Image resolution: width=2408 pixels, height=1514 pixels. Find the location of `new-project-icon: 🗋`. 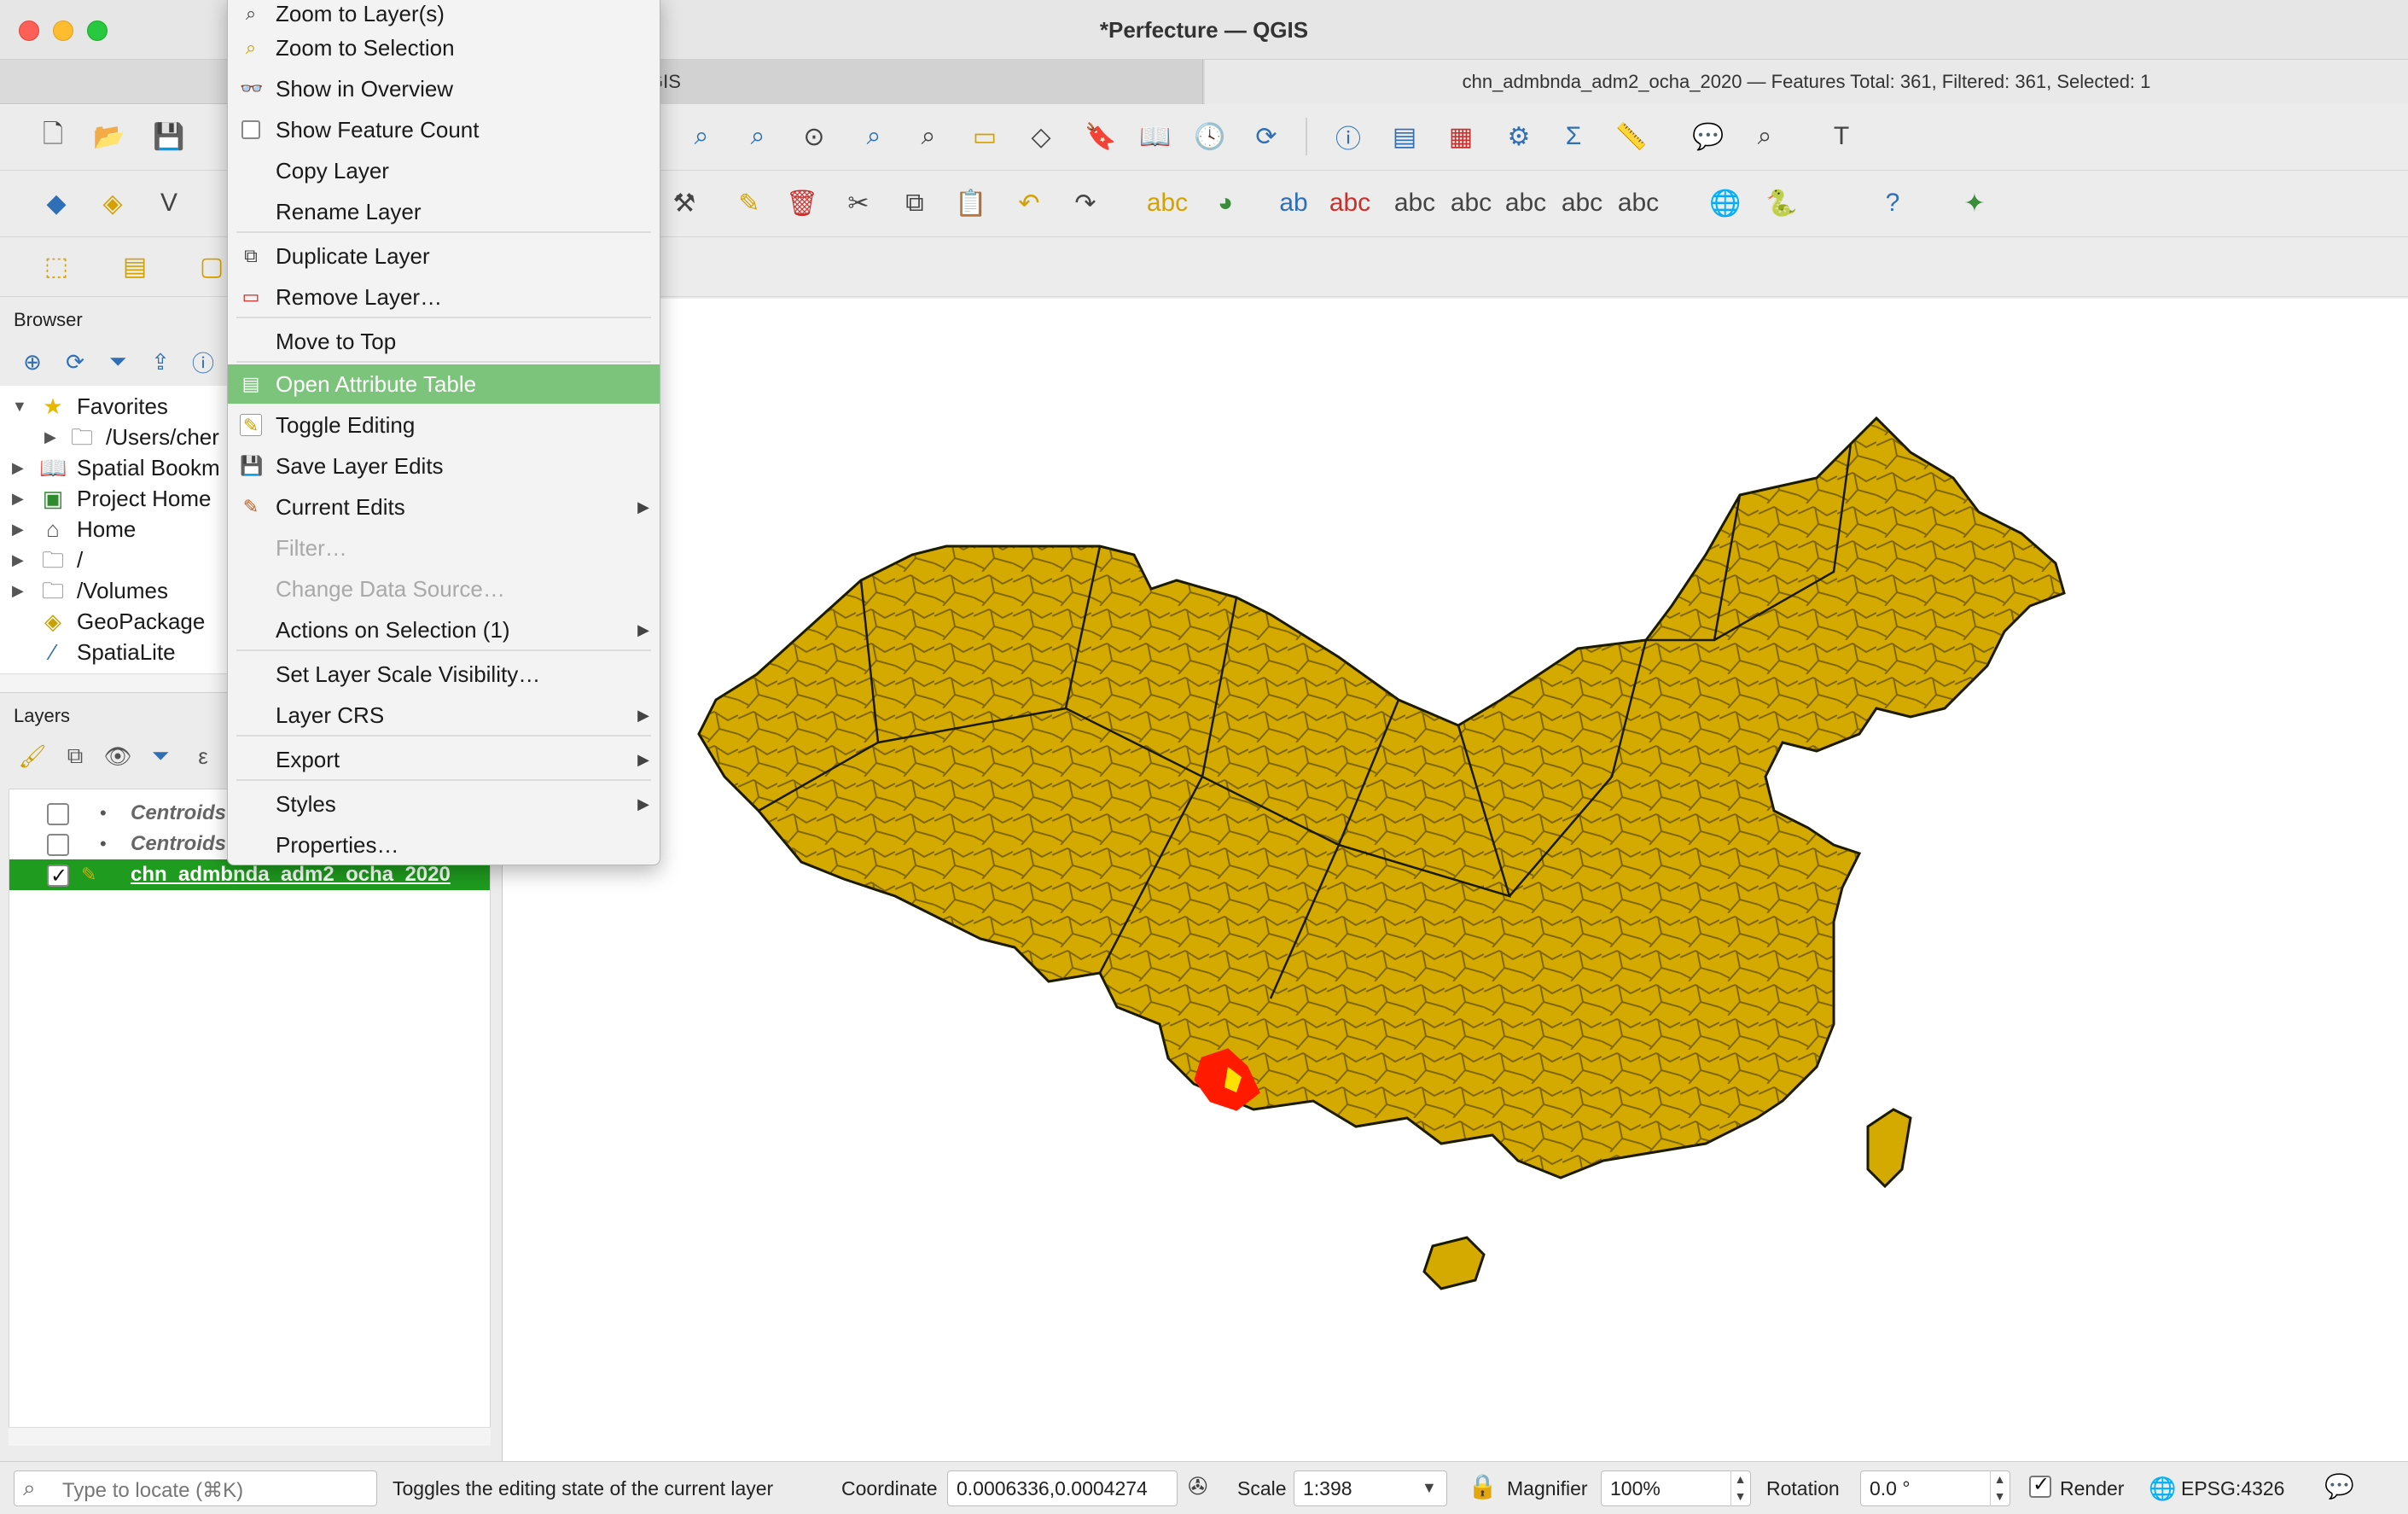

new-project-icon: 🗋 is located at coordinates (53, 136).